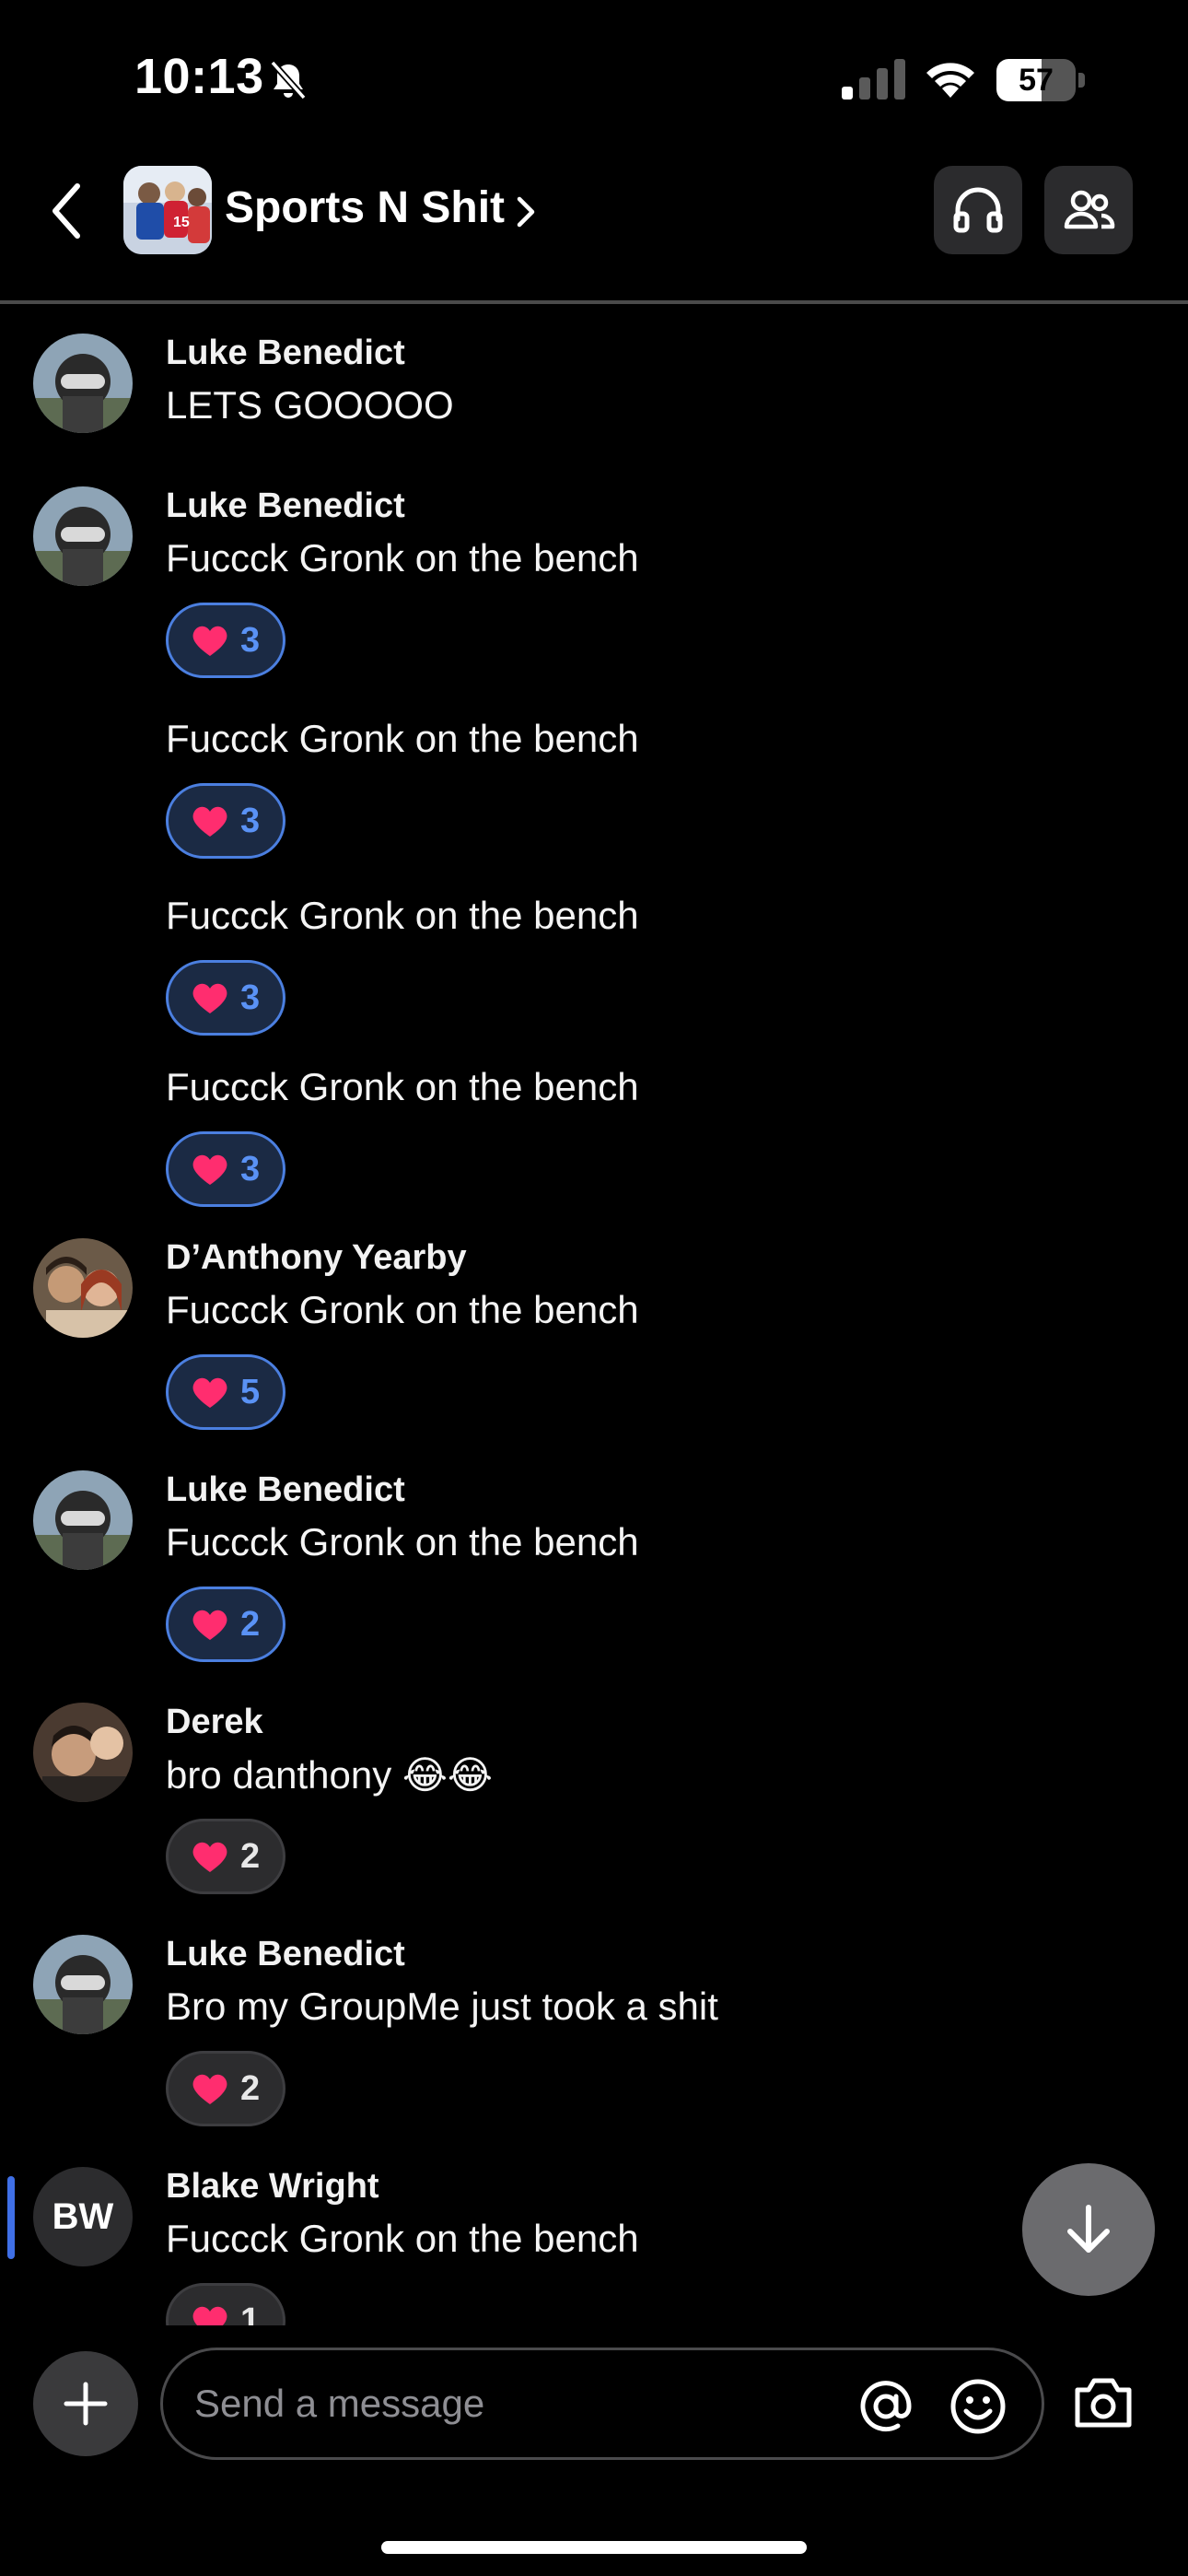 This screenshot has height=2576, width=1188. What do you see at coordinates (594, 2547) in the screenshot?
I see `home-indicator` at bounding box center [594, 2547].